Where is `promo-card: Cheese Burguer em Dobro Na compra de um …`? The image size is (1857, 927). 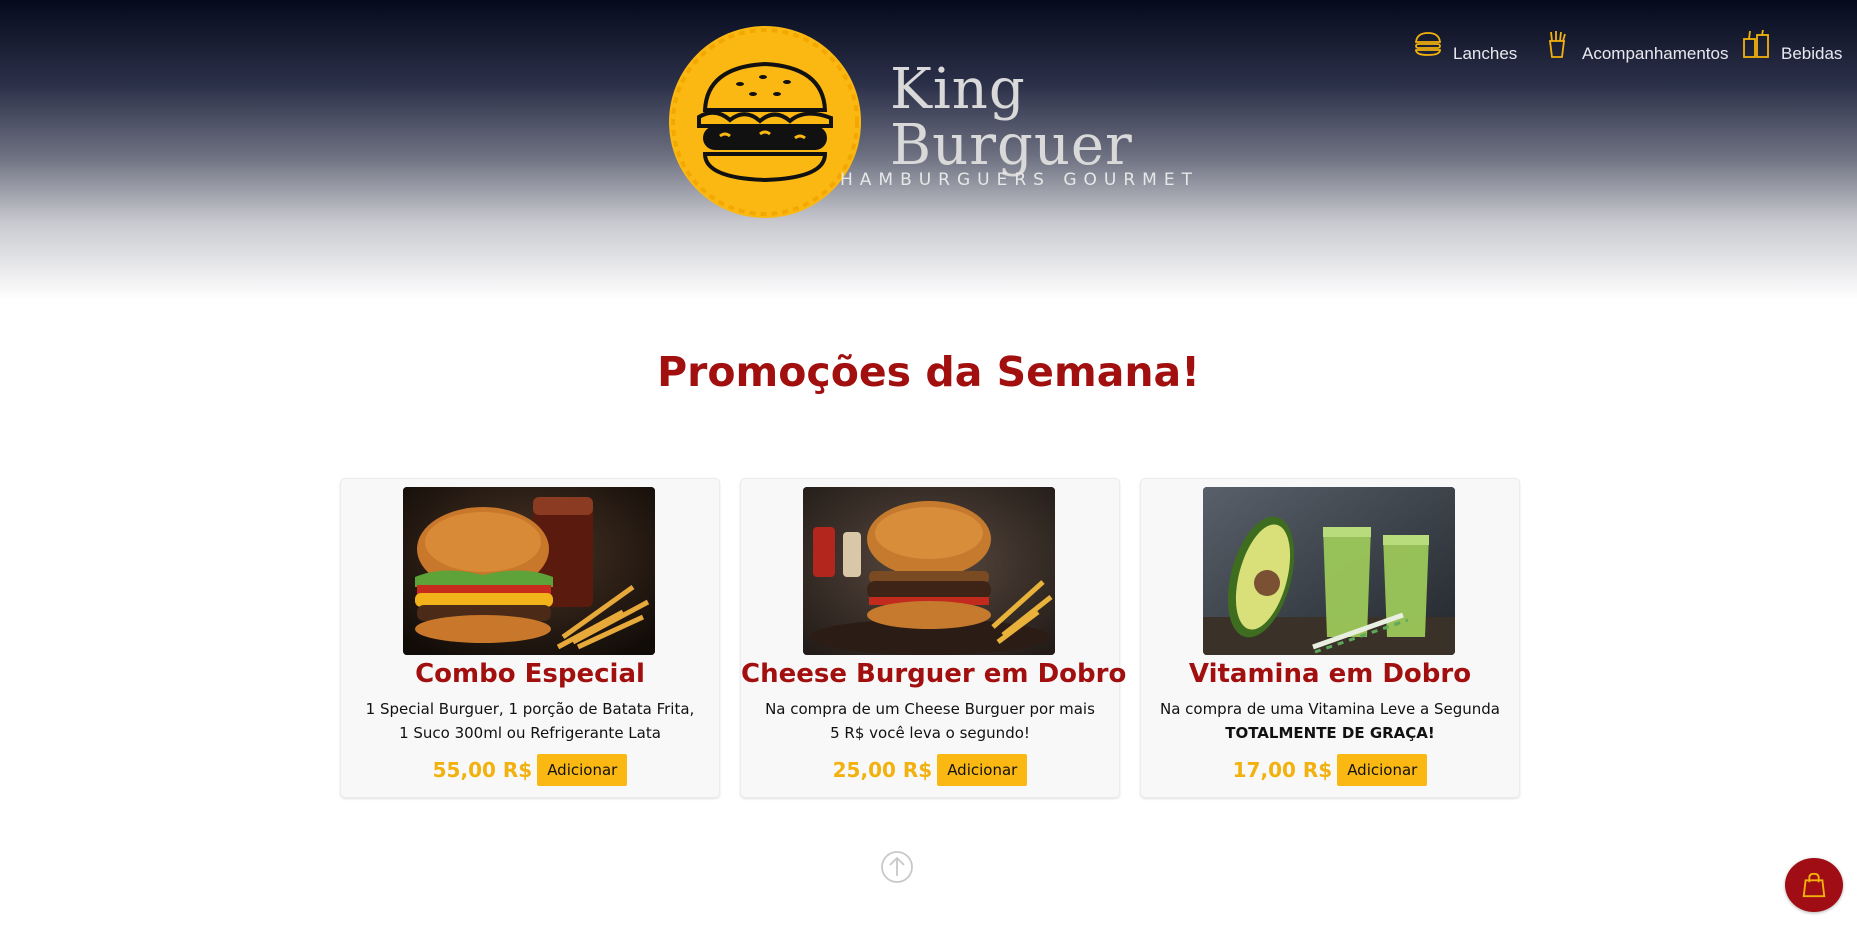
promo-card: Cheese Burguer em Dobro Na compra de um … is located at coordinates (933, 638).